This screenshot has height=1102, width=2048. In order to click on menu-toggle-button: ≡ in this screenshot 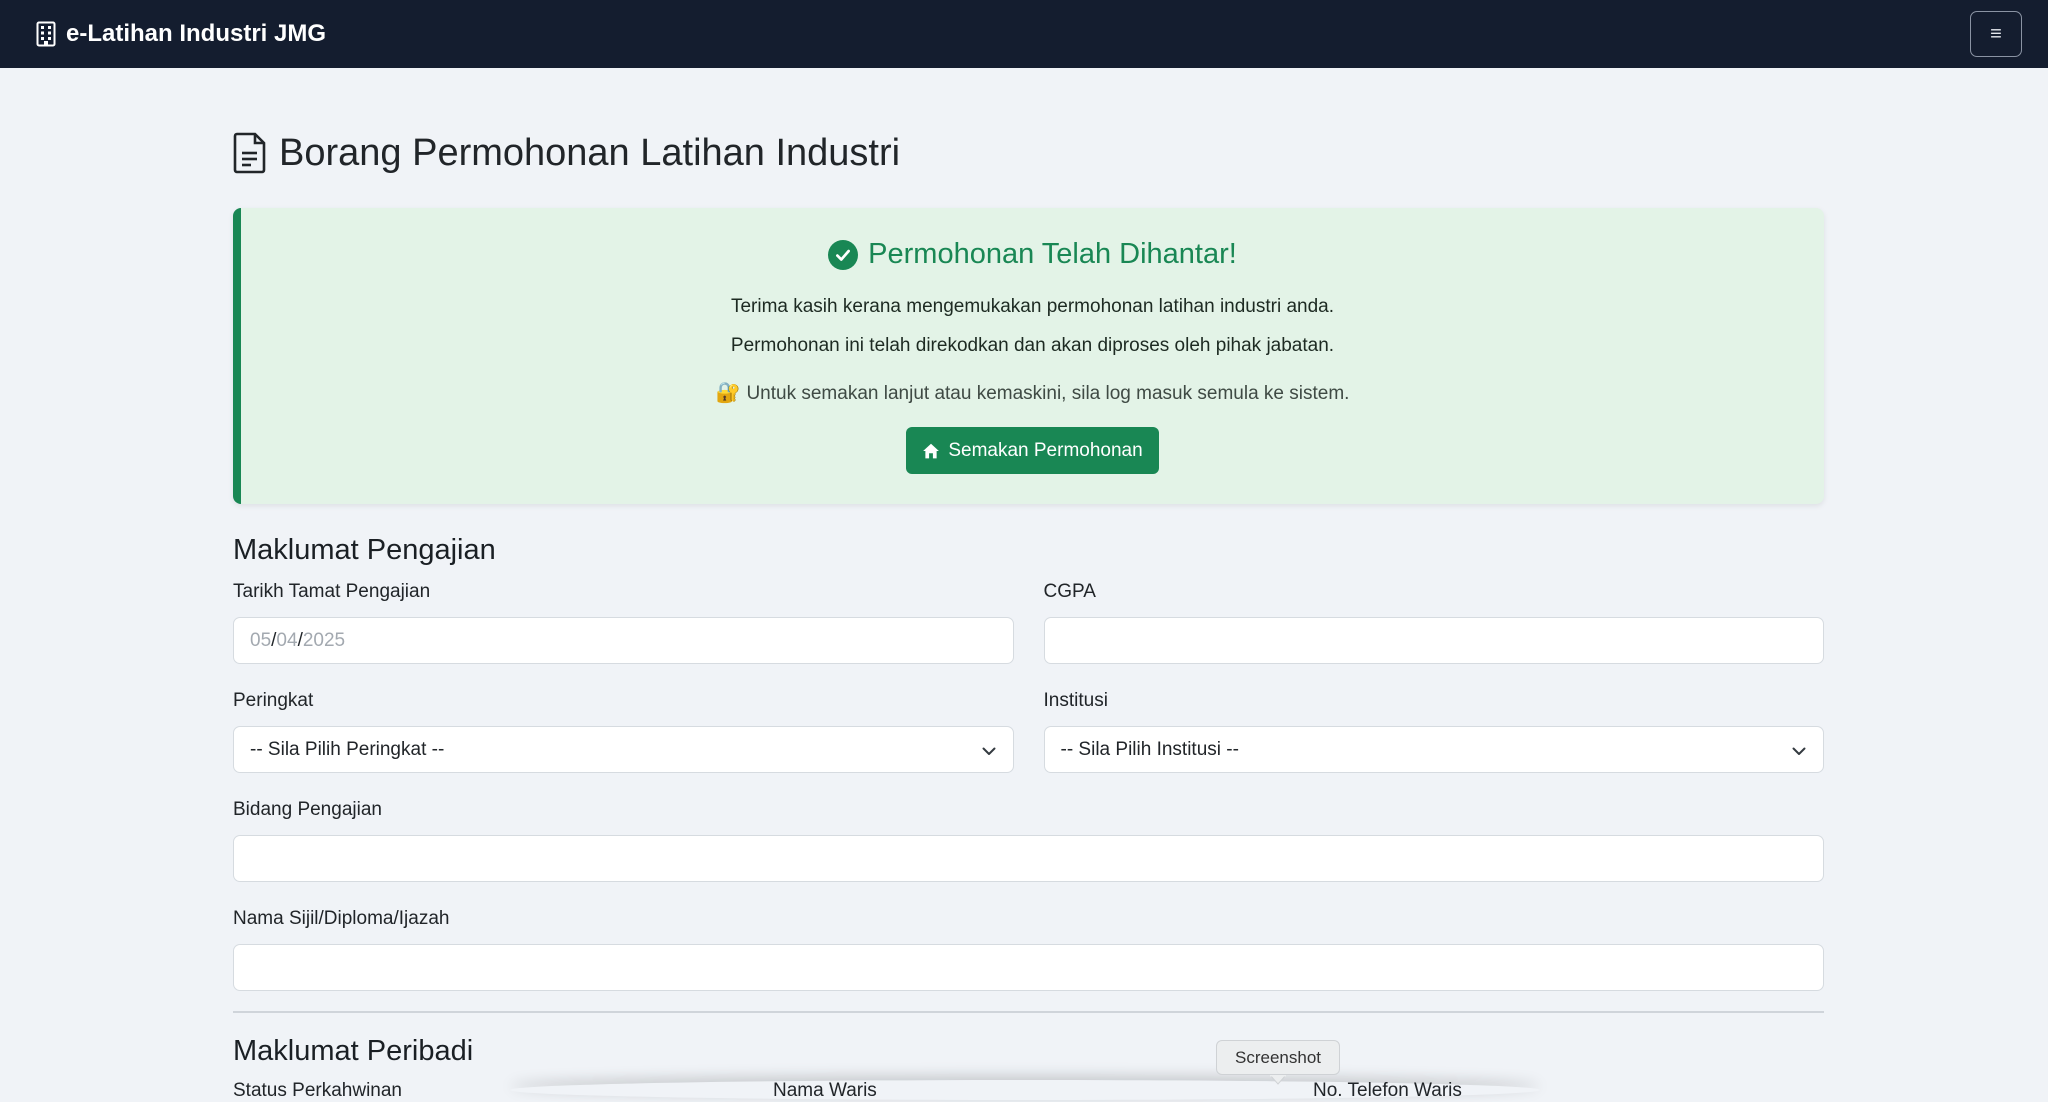, I will do `click(1996, 34)`.